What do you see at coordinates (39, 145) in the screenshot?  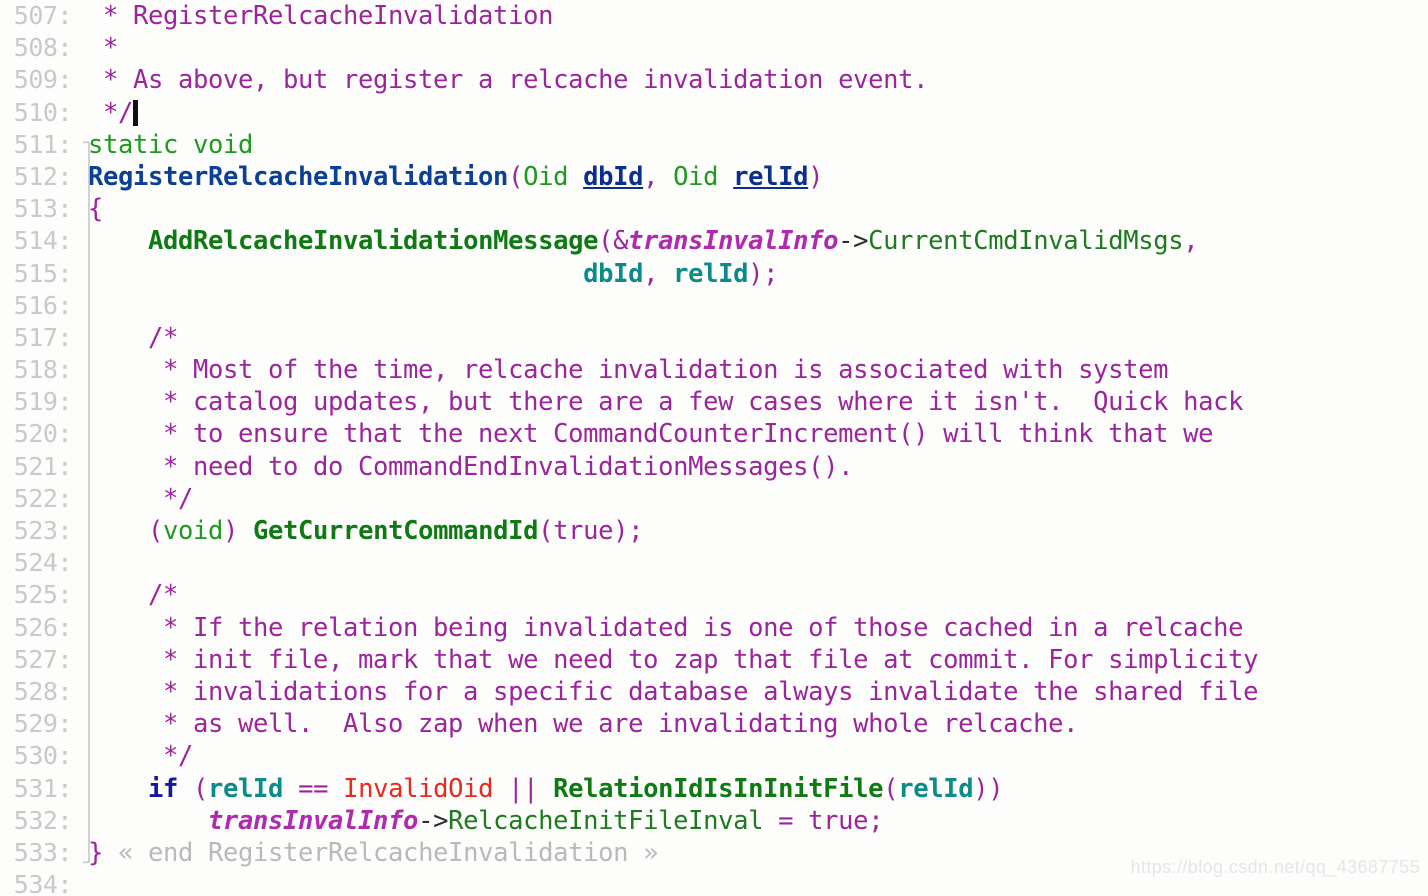 I see `line-number: 511:` at bounding box center [39, 145].